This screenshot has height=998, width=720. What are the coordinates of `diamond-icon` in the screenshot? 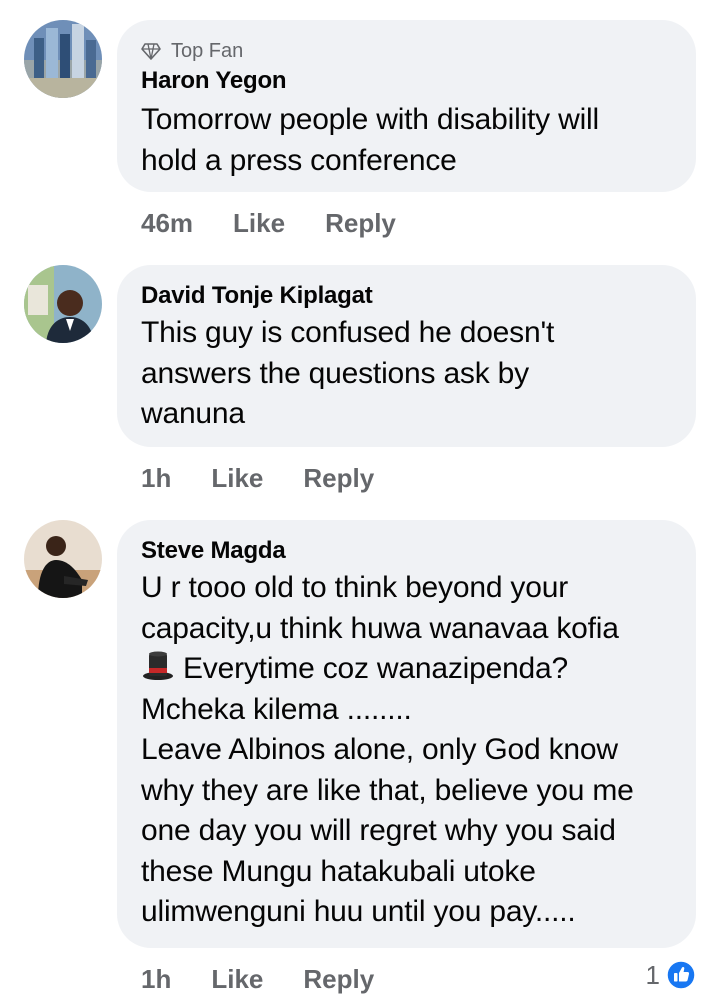 It's located at (151, 51).